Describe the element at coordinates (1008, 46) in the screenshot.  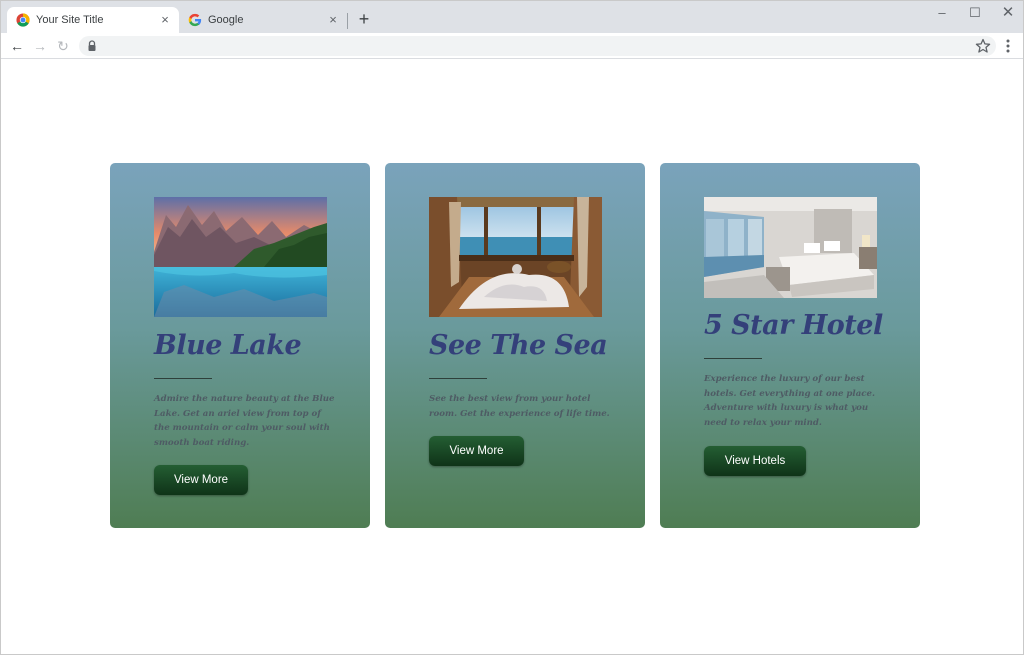
I see `menu-icon` at that location.